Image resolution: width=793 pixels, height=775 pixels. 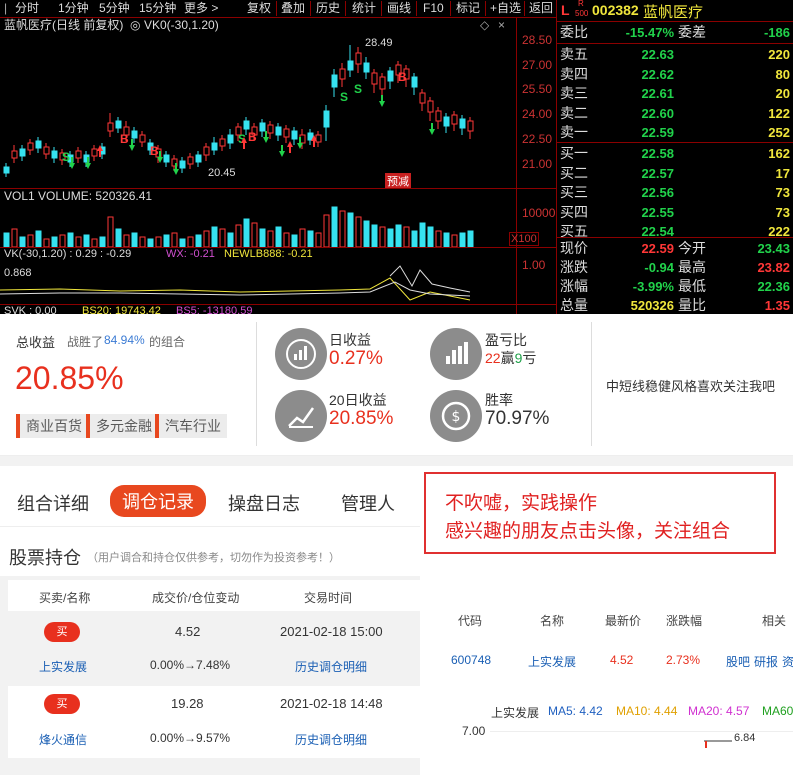 What do you see at coordinates (364, 8) in the screenshot?
I see `toolbar-tongji: 统计` at bounding box center [364, 8].